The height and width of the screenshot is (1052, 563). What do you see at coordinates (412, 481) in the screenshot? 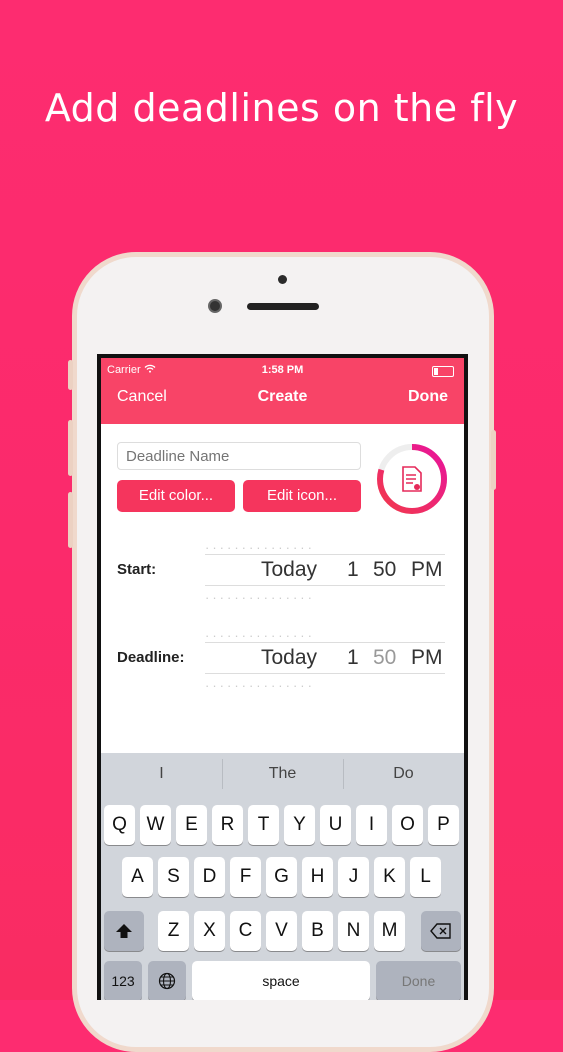
I see `document-icon` at bounding box center [412, 481].